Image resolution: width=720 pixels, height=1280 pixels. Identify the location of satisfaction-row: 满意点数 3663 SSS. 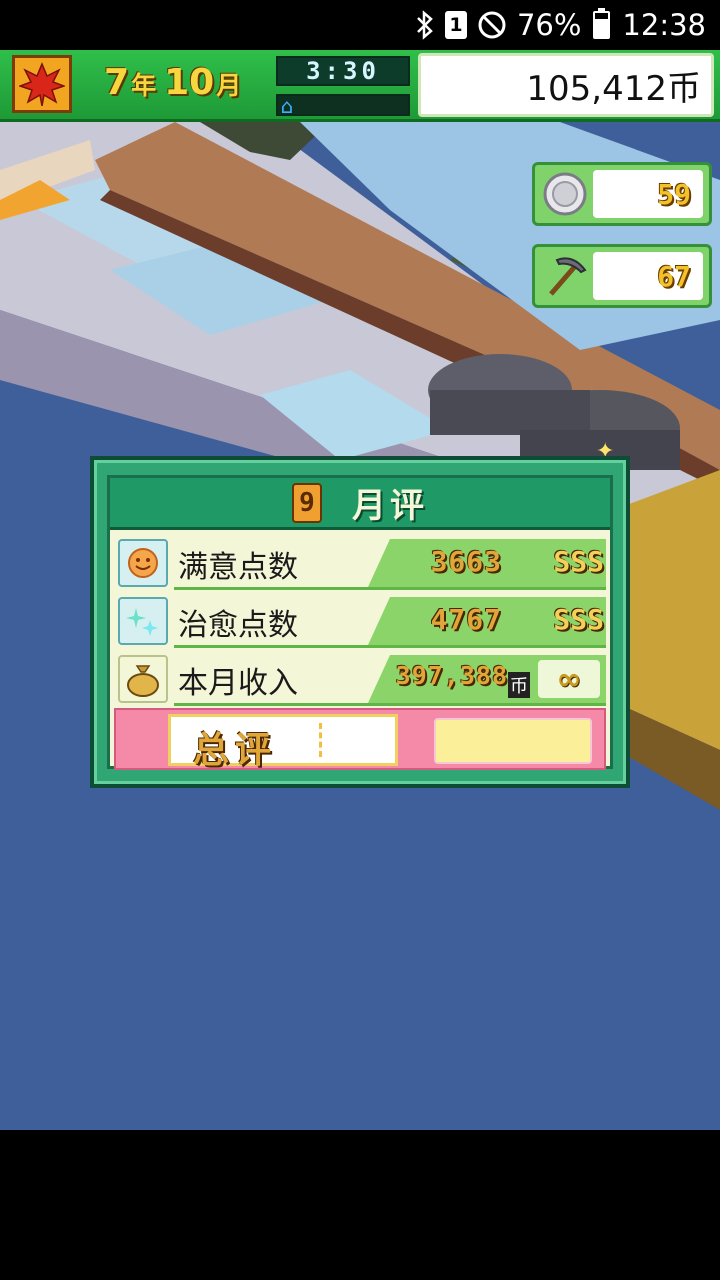
(360, 563).